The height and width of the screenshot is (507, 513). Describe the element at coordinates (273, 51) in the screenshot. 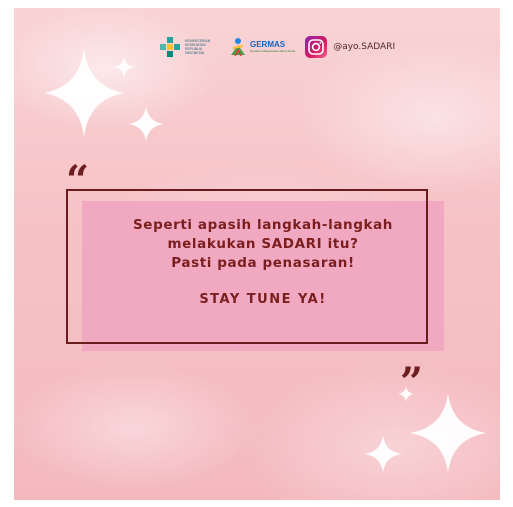

I see `germas-tagline: Gerakan Masyarakat Hidup Sehat` at that location.